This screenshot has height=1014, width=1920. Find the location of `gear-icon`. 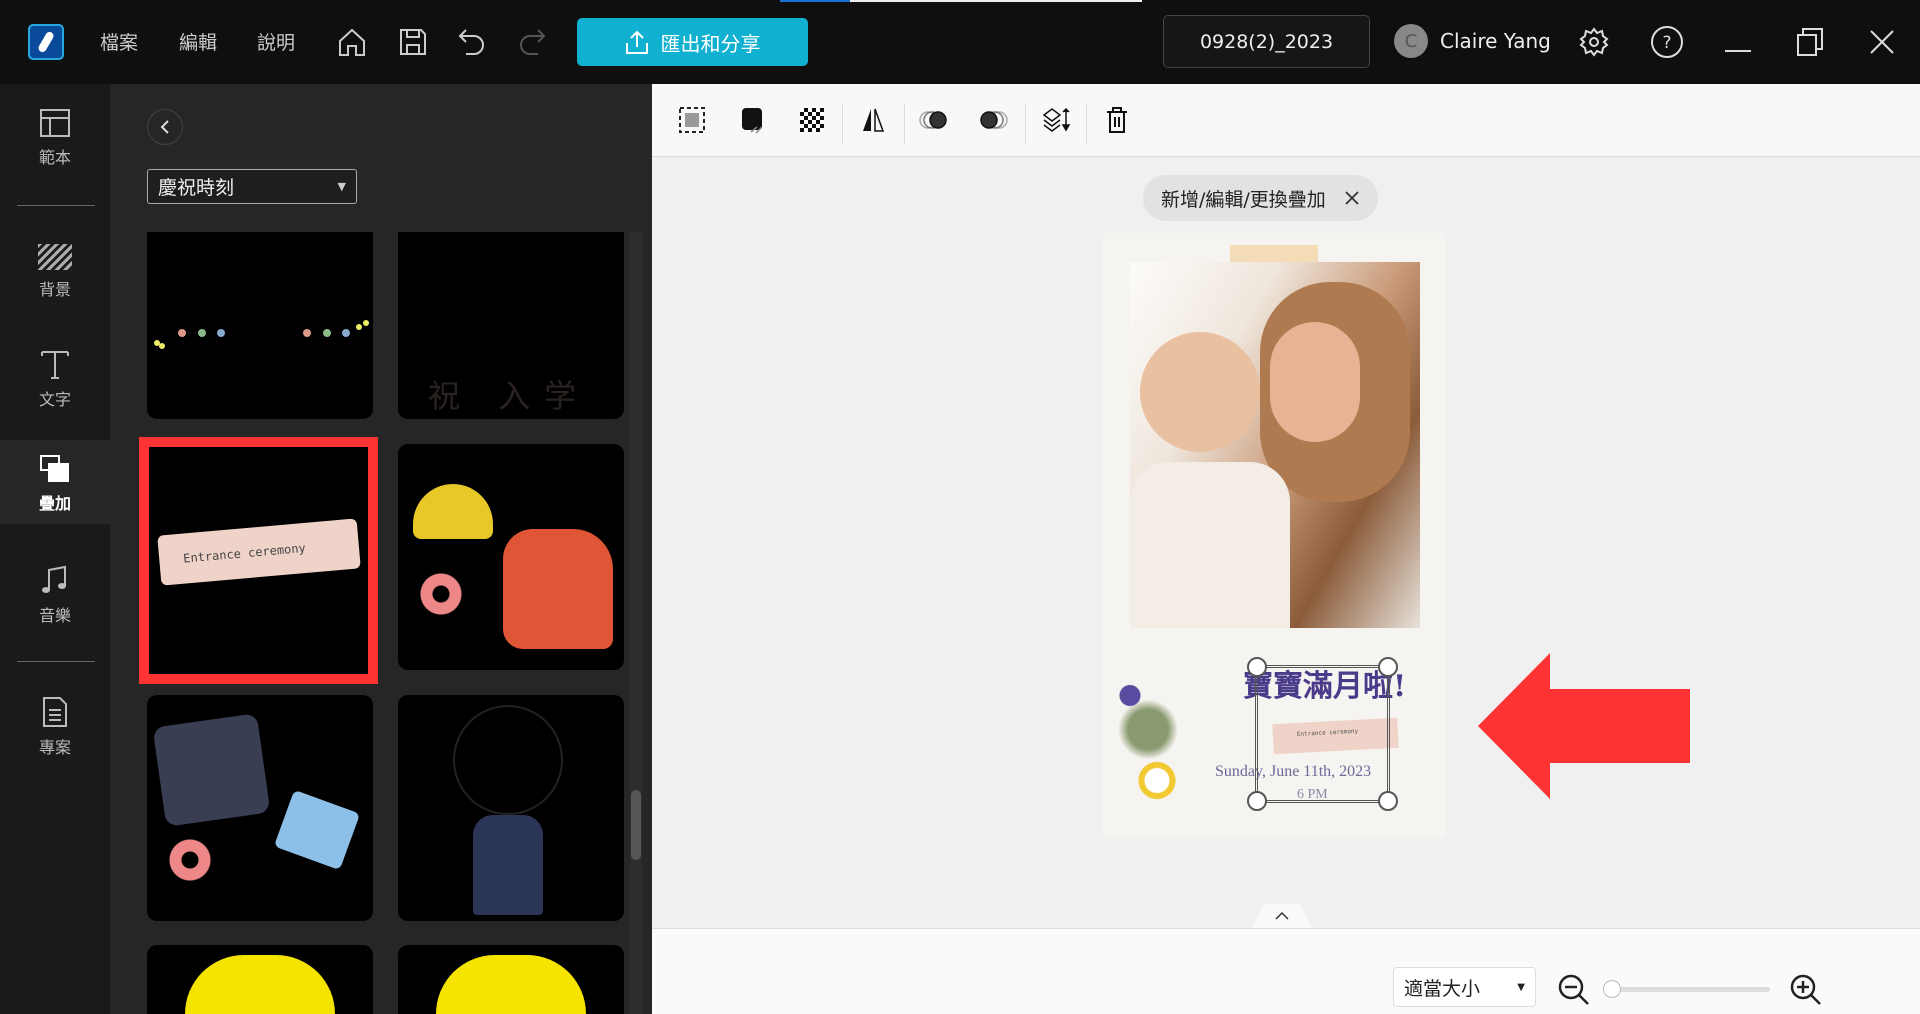

gear-icon is located at coordinates (1594, 42).